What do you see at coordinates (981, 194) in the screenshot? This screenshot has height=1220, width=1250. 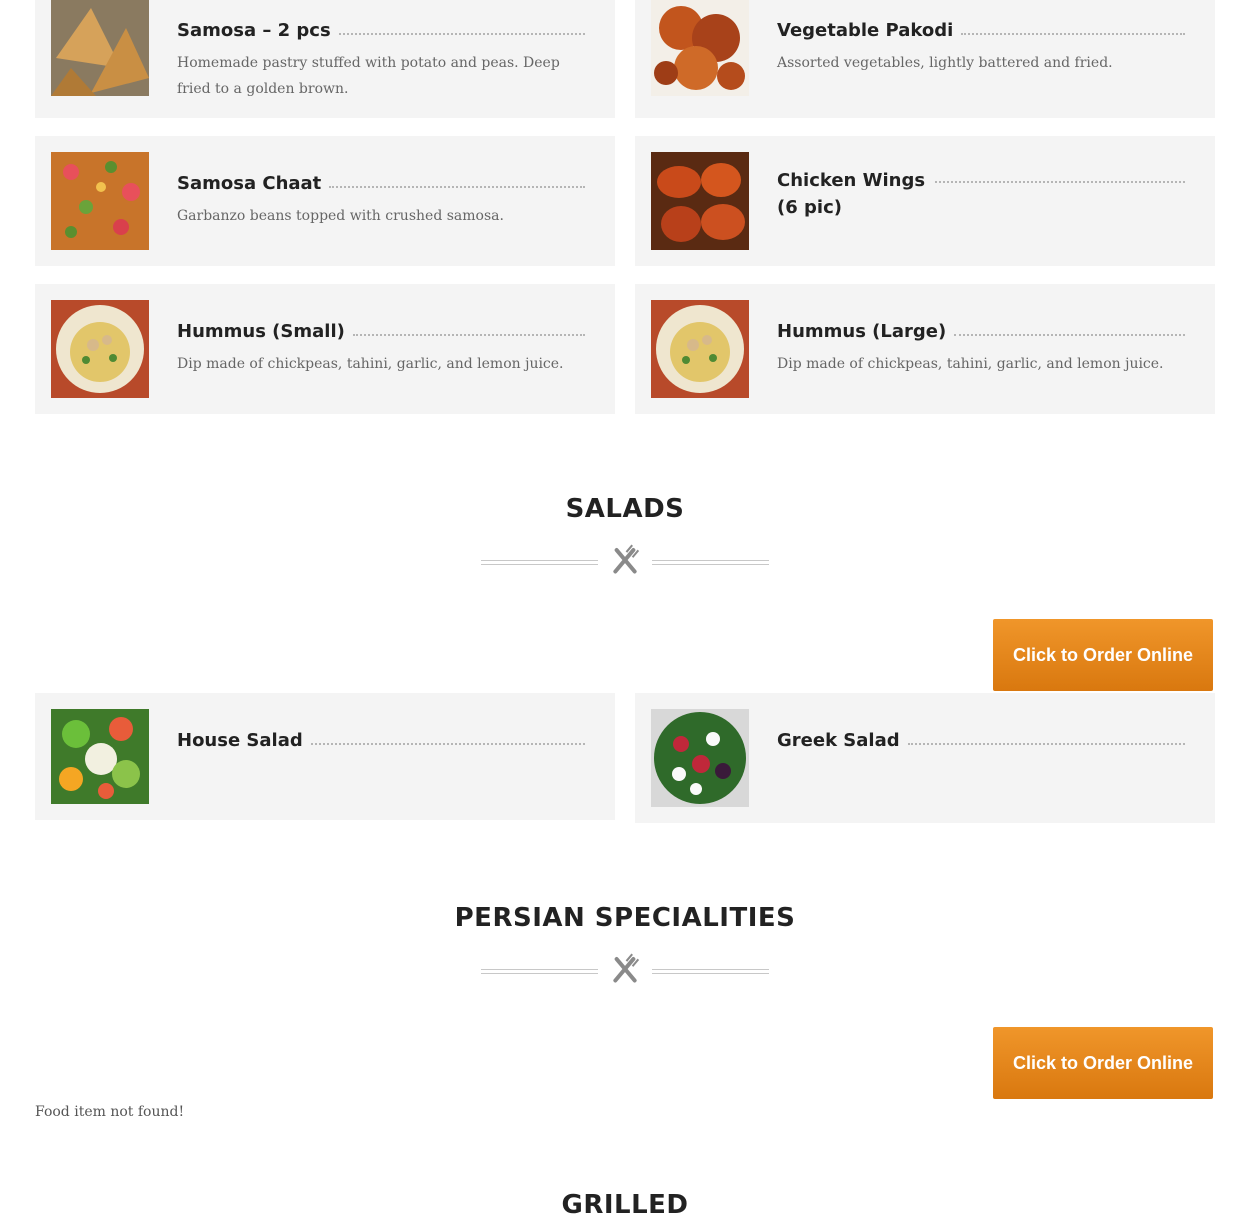 I see `item-title: Chicken Wings (6 pic)` at bounding box center [981, 194].